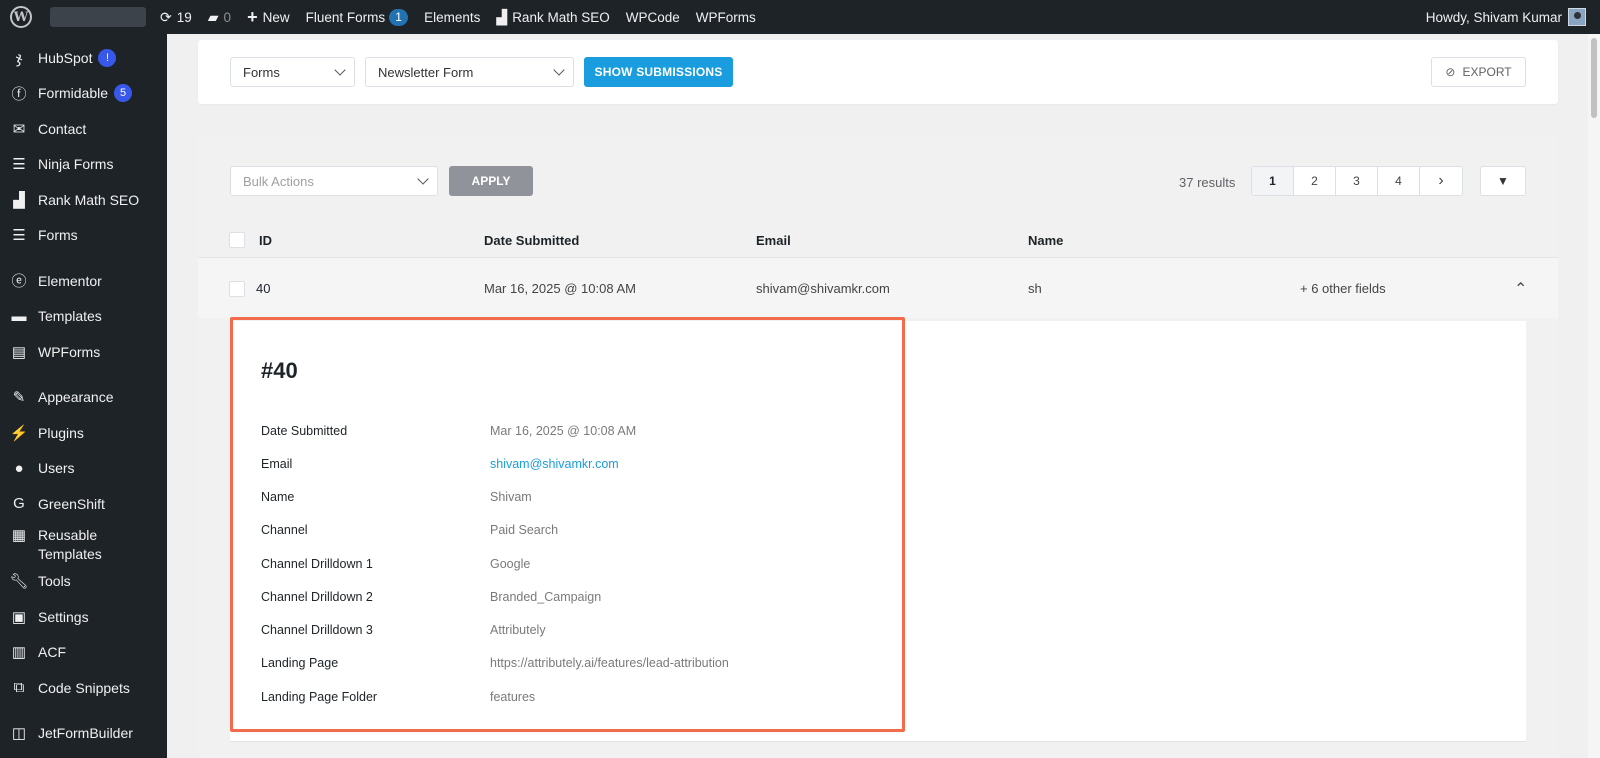  Describe the element at coordinates (83, 58) in the screenshot. I see `sidebar-item-hubspot: ჯ HubSpot !` at that location.